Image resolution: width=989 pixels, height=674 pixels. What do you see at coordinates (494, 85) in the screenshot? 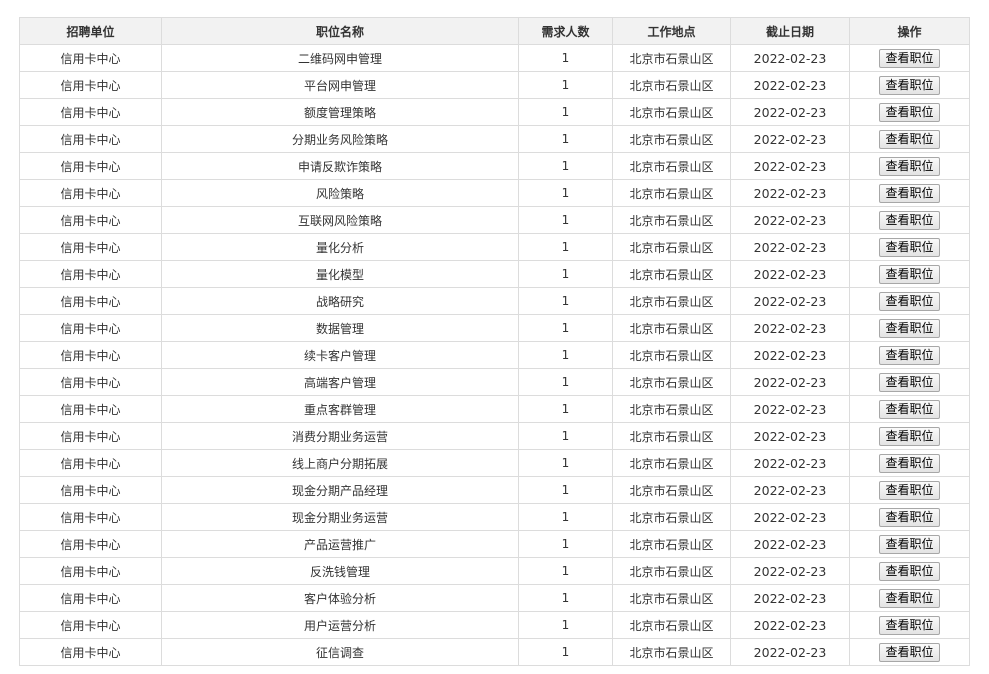
I see `table-row: 信用卡中心 平台网申管理 1 北京市石景山区 2022-02-23 查看职位` at bounding box center [494, 85].